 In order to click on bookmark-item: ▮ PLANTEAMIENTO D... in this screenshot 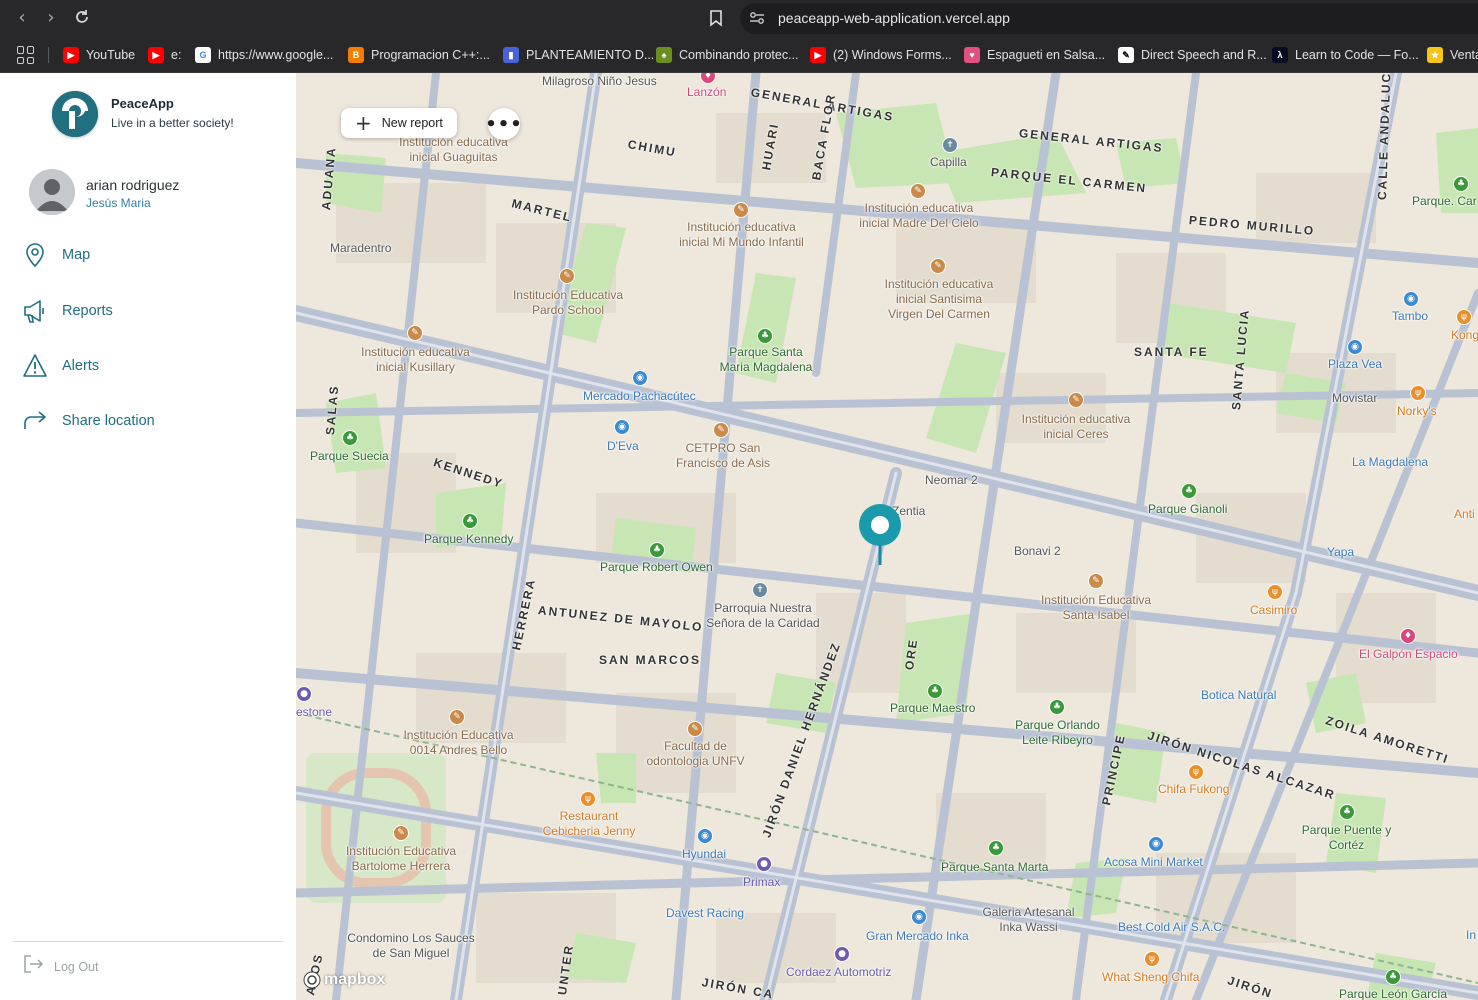, I will do `click(578, 55)`.